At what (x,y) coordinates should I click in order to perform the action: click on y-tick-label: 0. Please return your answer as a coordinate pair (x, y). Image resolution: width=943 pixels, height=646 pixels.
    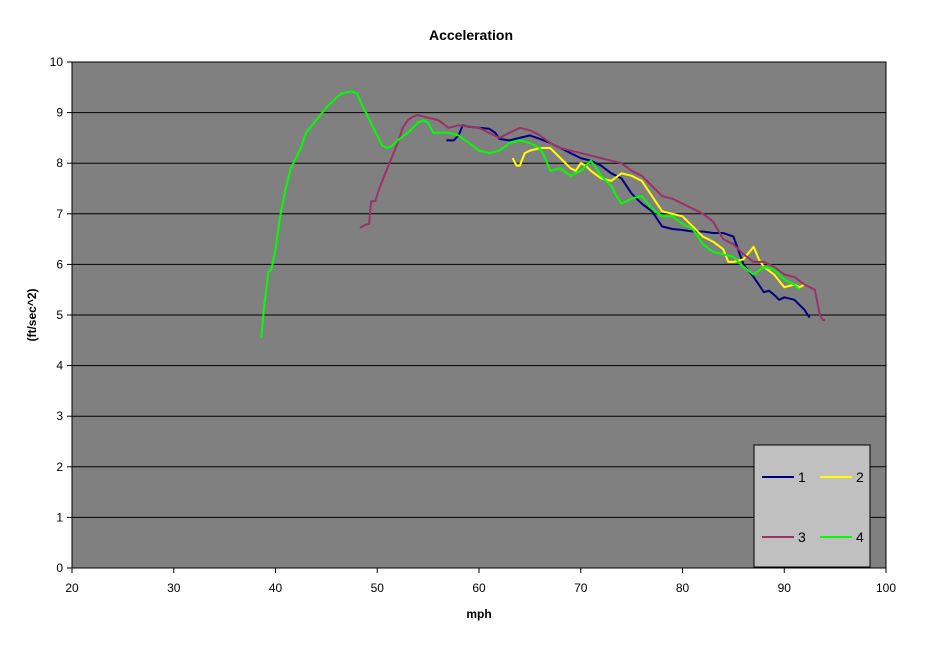
    Looking at the image, I should click on (59, 568).